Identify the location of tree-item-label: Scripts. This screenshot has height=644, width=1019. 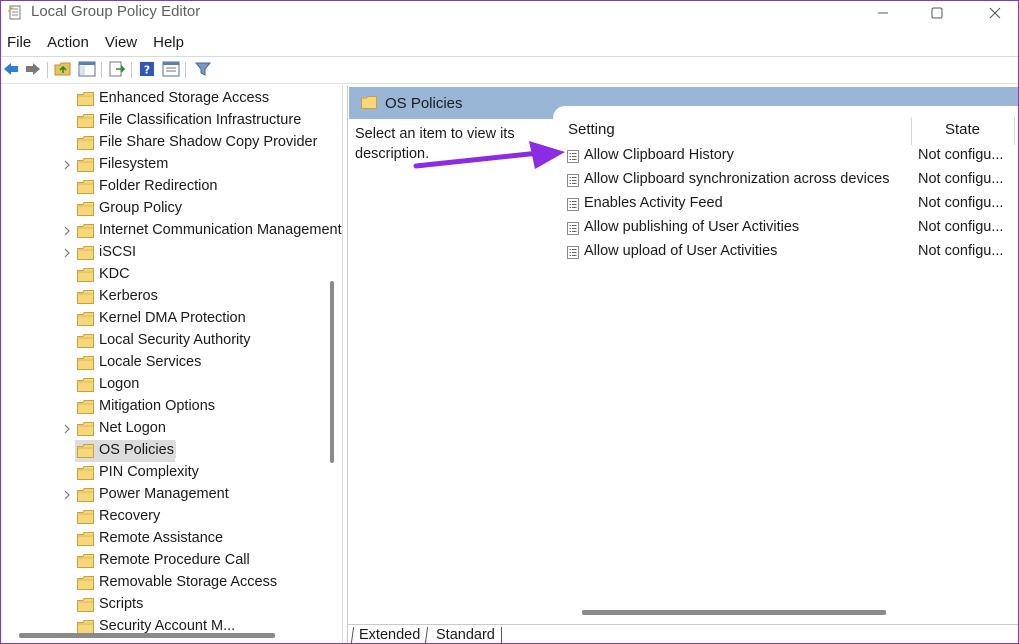
(121, 604).